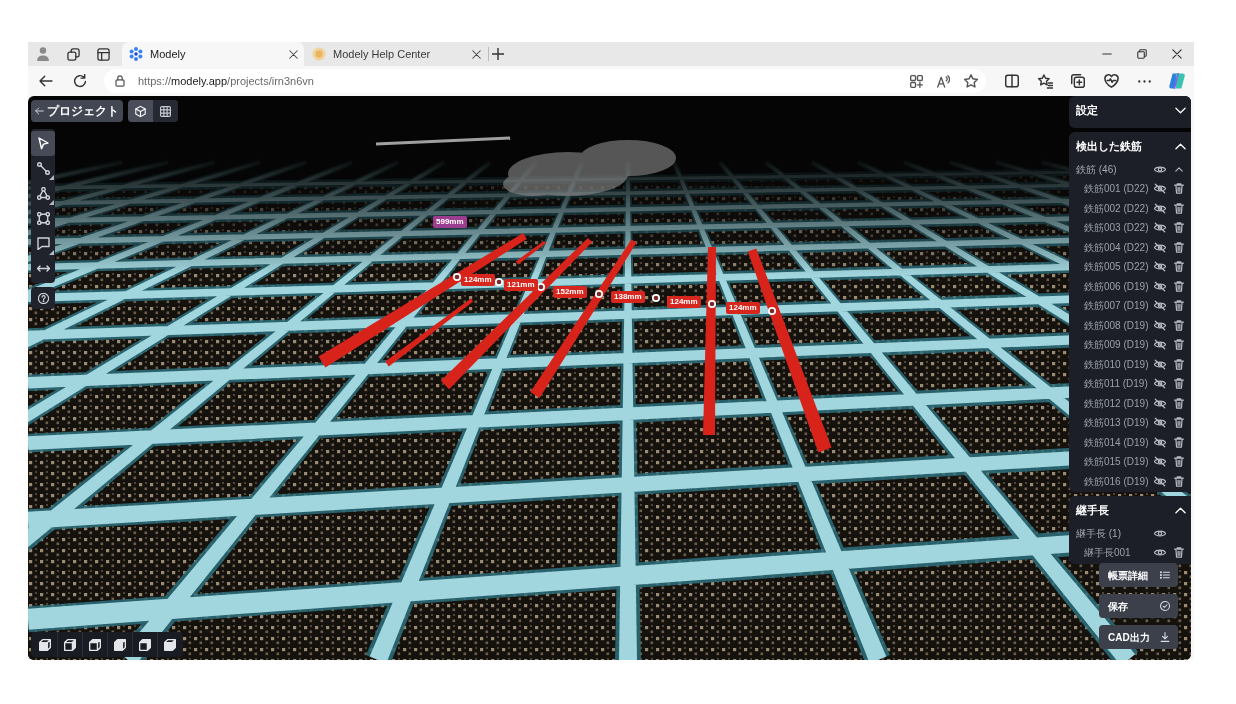  I want to click on section-header: 設定, so click(1130, 110).